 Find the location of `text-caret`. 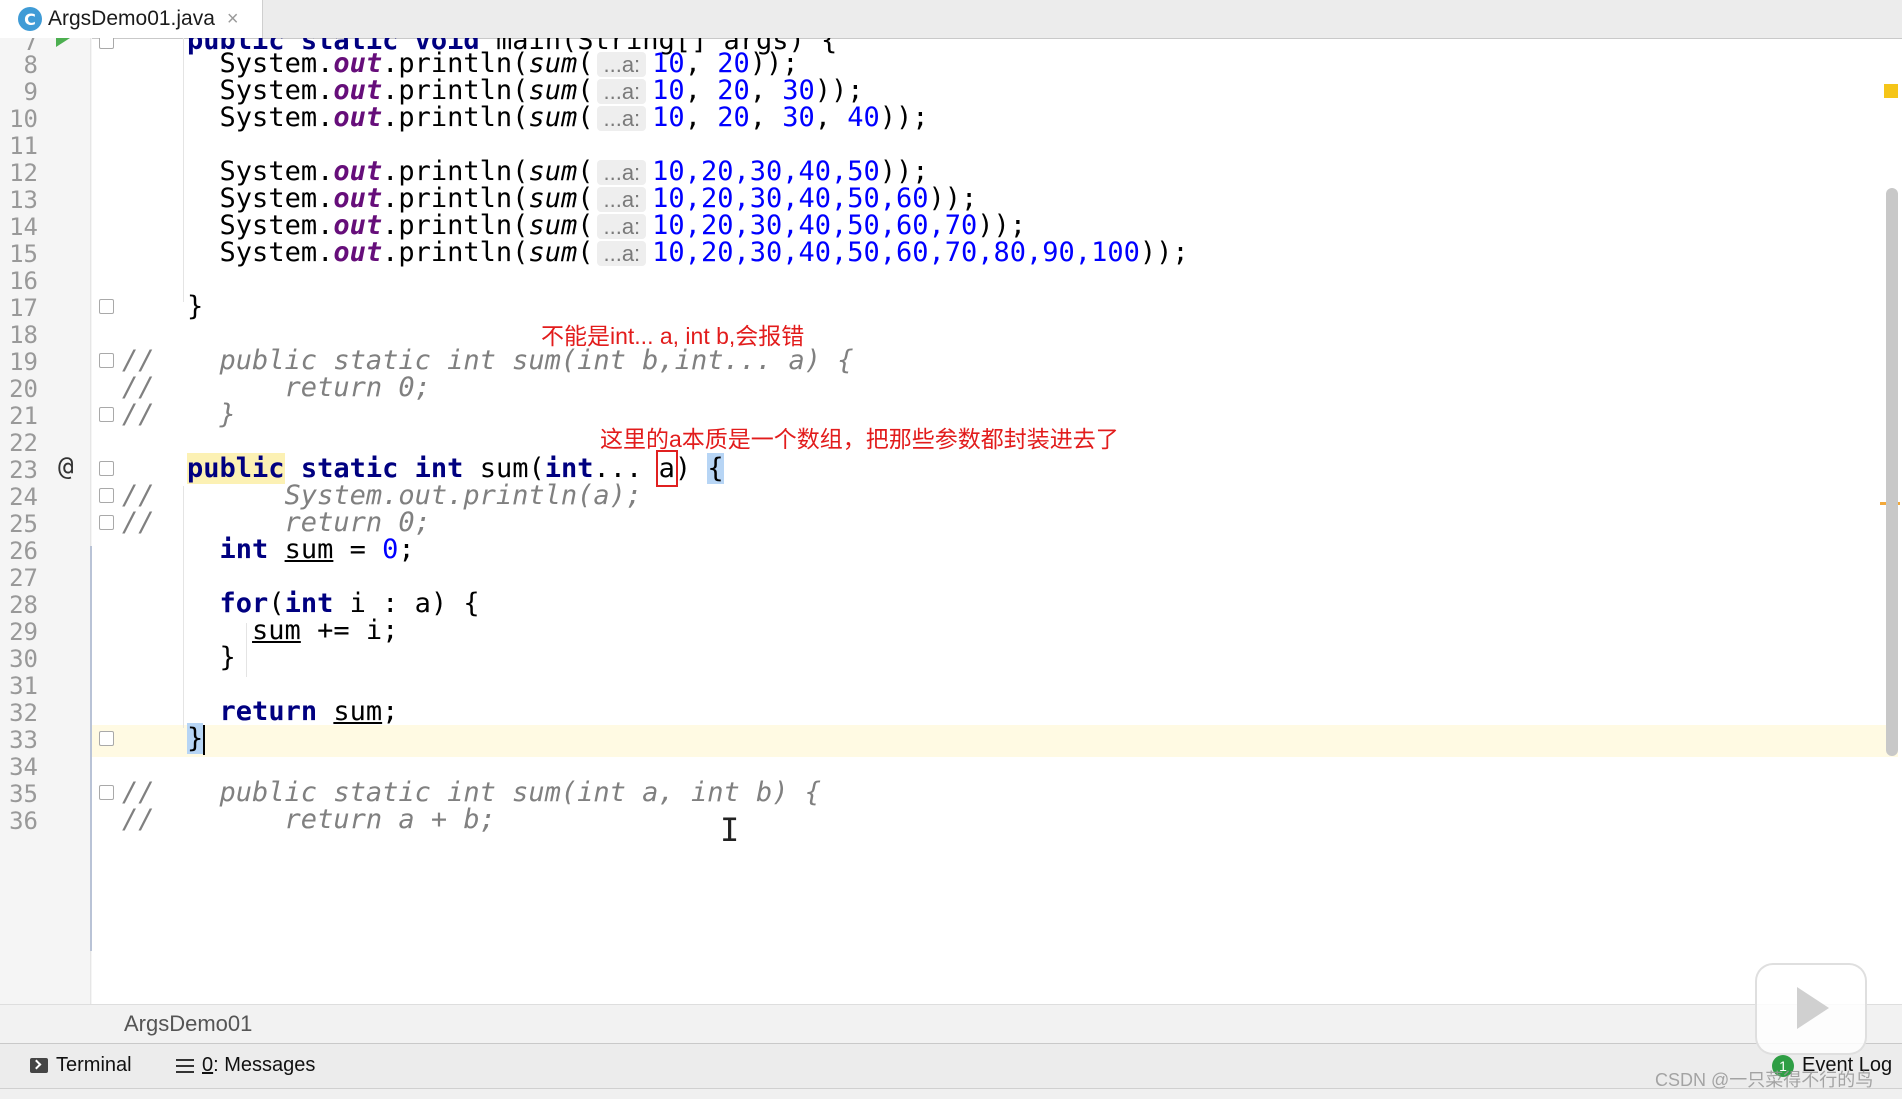

text-caret is located at coordinates (204, 739).